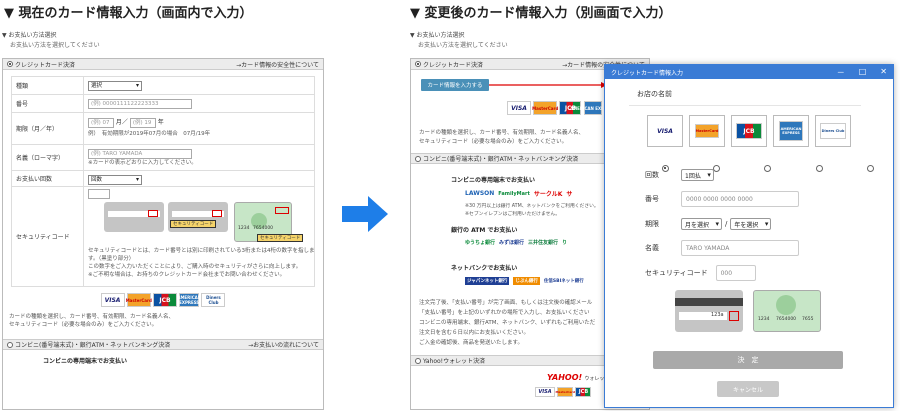  I want to click on modal-amex-card-image: 1234 7654000 7655, so click(787, 311).